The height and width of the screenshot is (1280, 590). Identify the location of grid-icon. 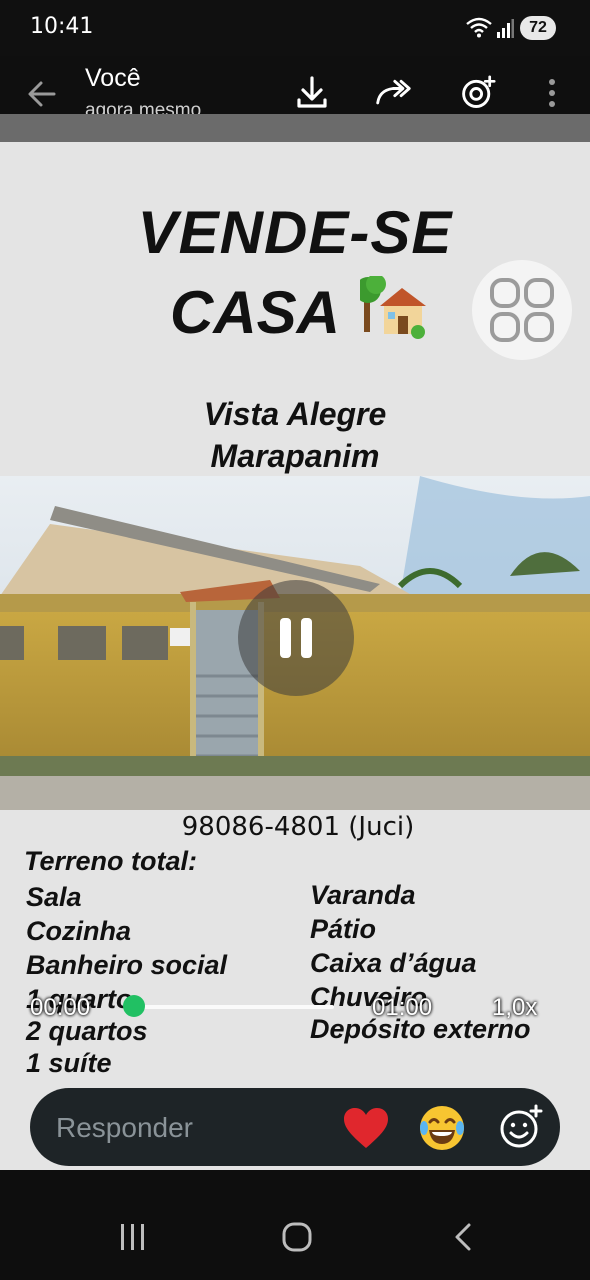
(522, 310).